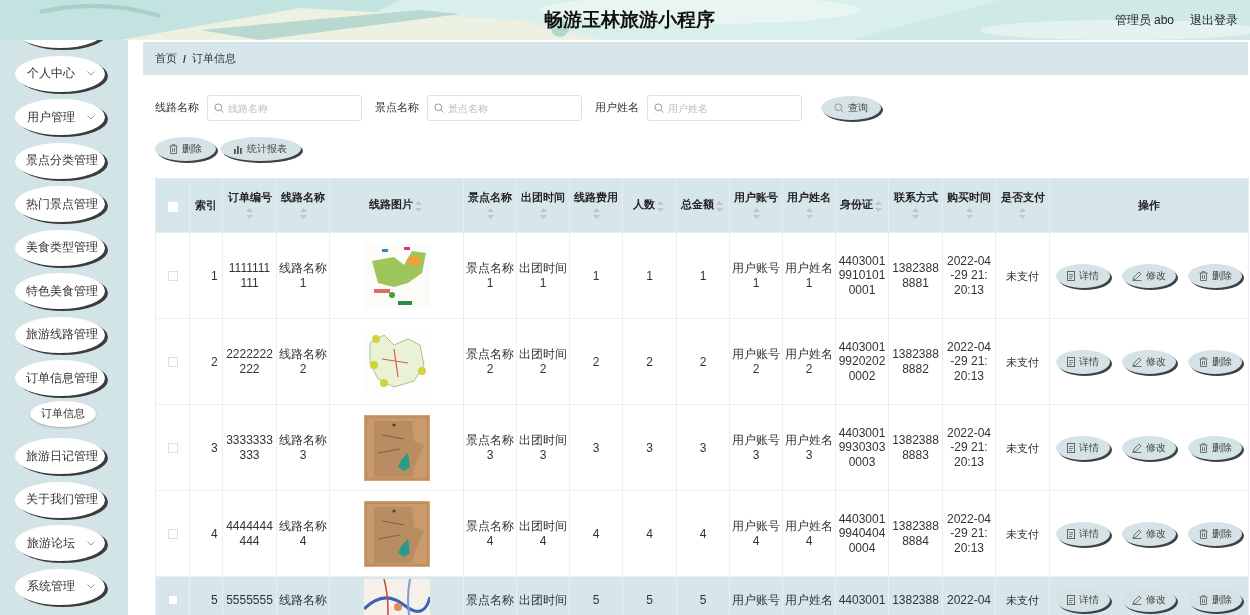 This screenshot has width=1250, height=615. Describe the element at coordinates (543, 533) in the screenshot. I see `table-cell: 出团时间4` at that location.